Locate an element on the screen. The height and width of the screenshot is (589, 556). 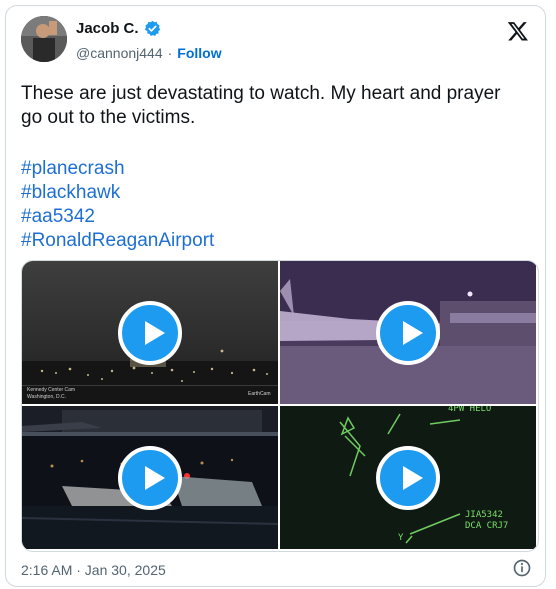
timestamp: 2:16 AM · Jan 30, 2025 is located at coordinates (93, 570).